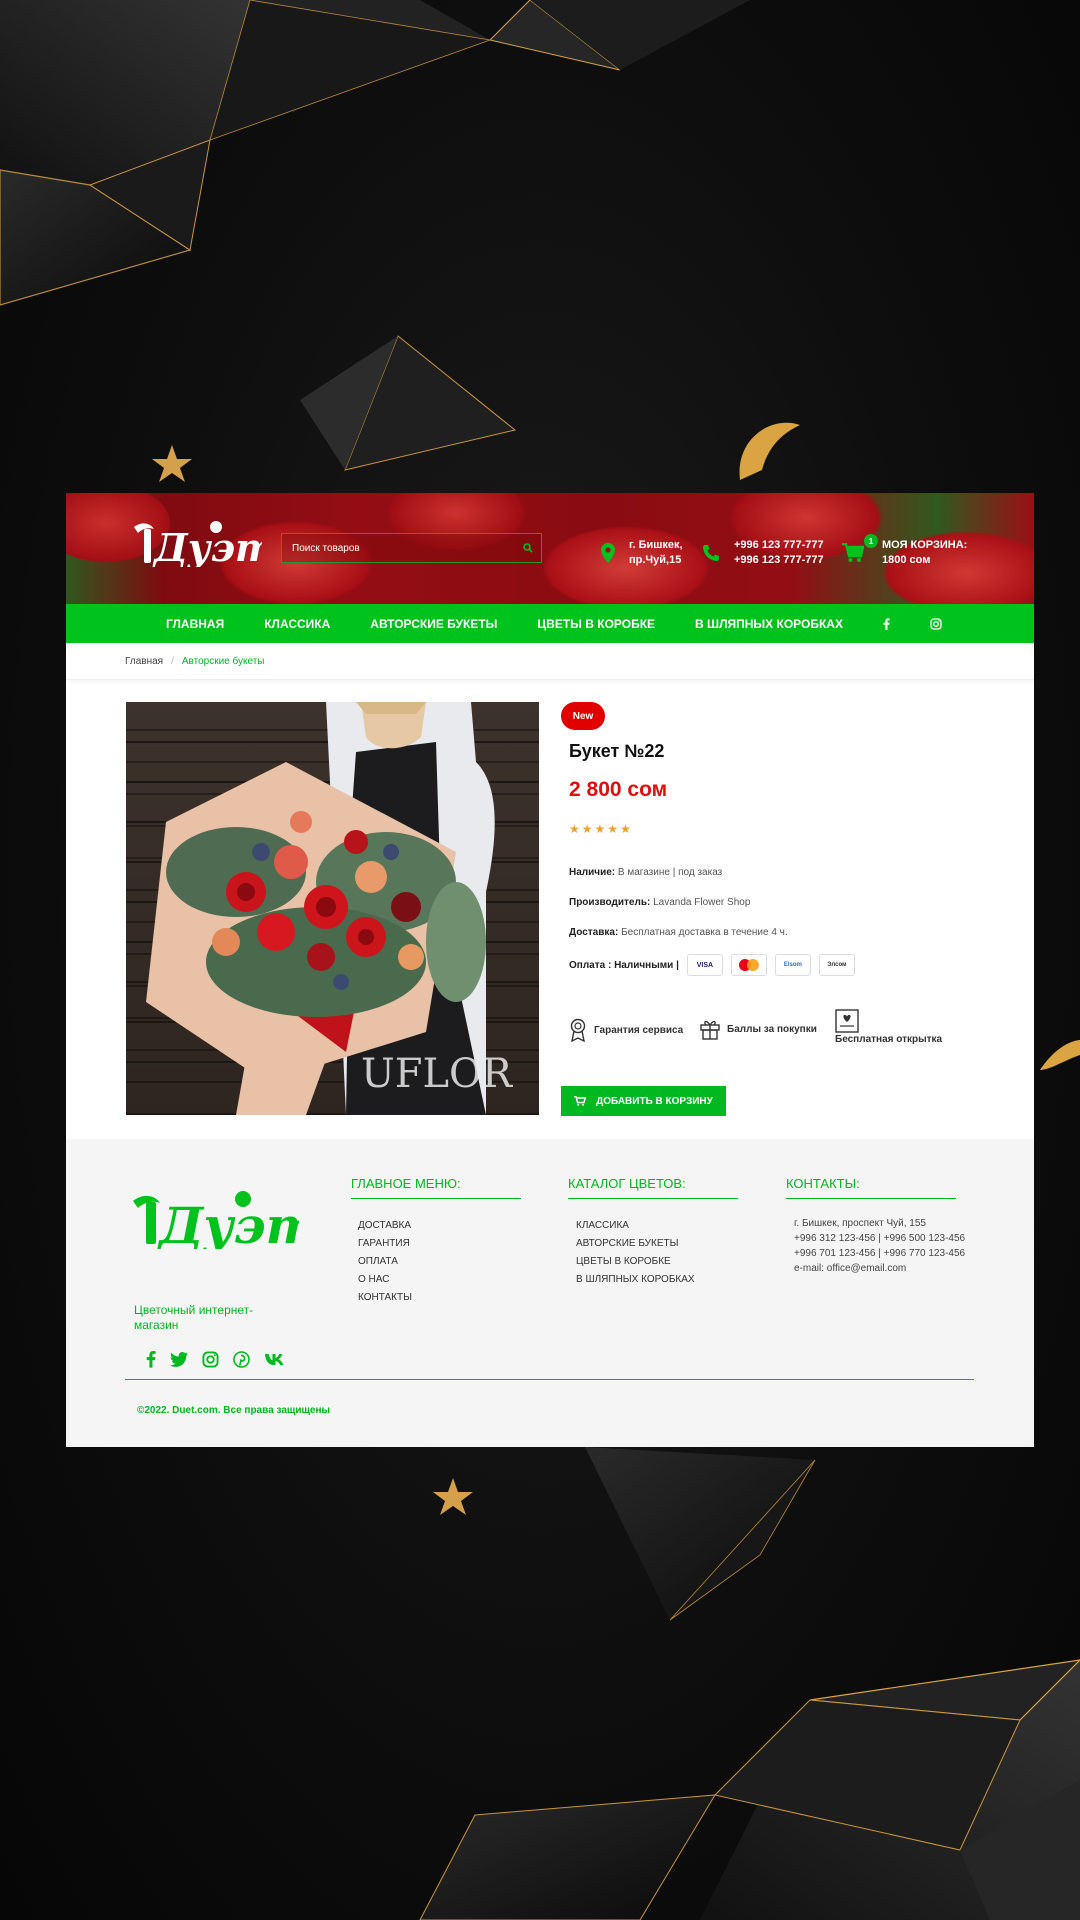  What do you see at coordinates (847, 1021) in the screenshot?
I see `card-icon` at bounding box center [847, 1021].